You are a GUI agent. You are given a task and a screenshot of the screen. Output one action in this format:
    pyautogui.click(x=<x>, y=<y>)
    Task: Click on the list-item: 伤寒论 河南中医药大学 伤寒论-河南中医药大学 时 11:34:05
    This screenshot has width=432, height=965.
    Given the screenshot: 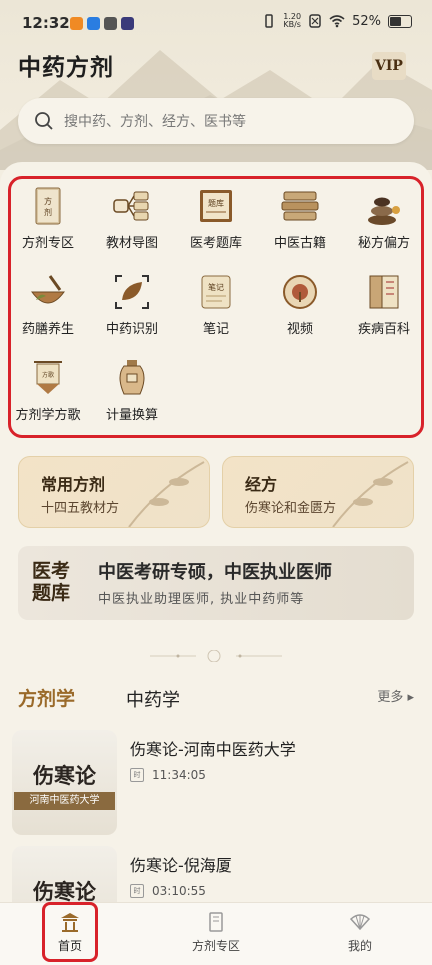 What is the action you would take?
    pyautogui.click(x=217, y=784)
    